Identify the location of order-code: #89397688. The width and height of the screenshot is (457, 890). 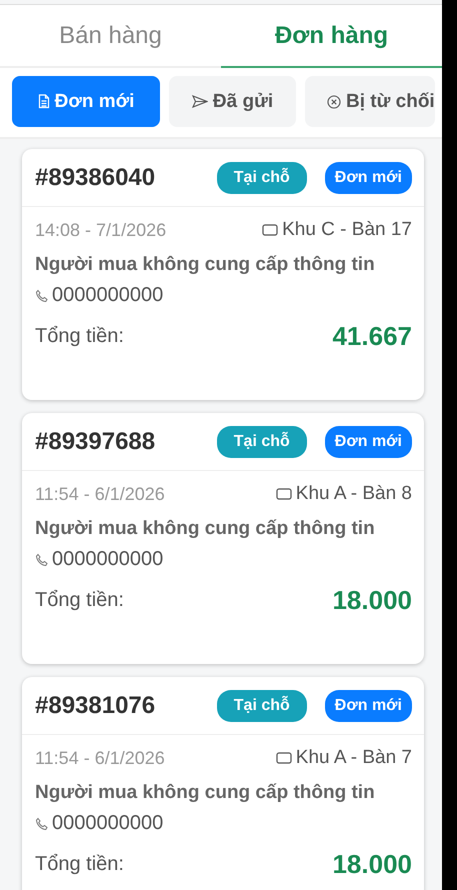
(95, 442).